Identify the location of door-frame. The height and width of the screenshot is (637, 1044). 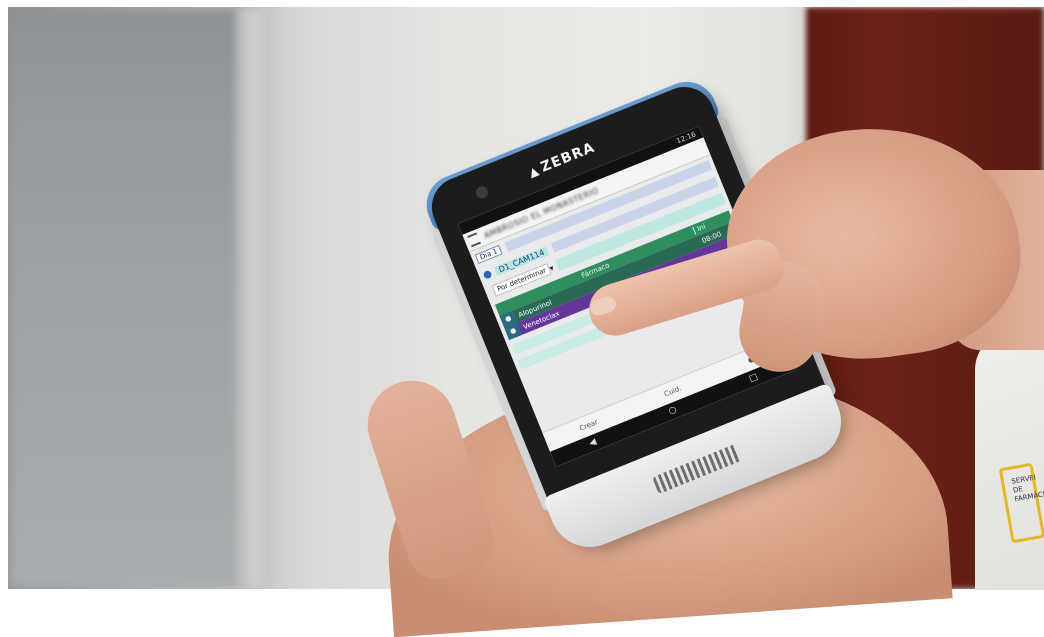
(254, 298).